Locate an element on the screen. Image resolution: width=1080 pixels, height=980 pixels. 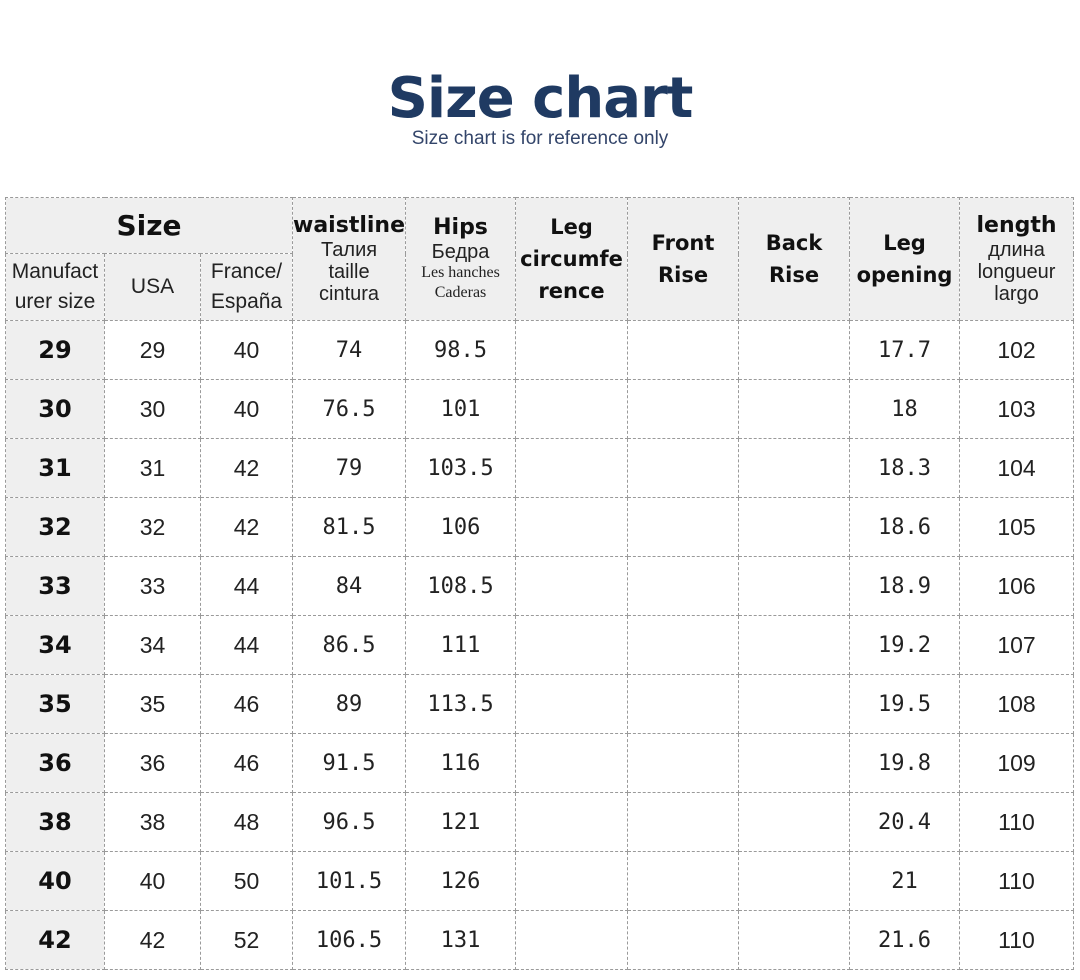
size-group-label: Size is located at coordinates (149, 225).